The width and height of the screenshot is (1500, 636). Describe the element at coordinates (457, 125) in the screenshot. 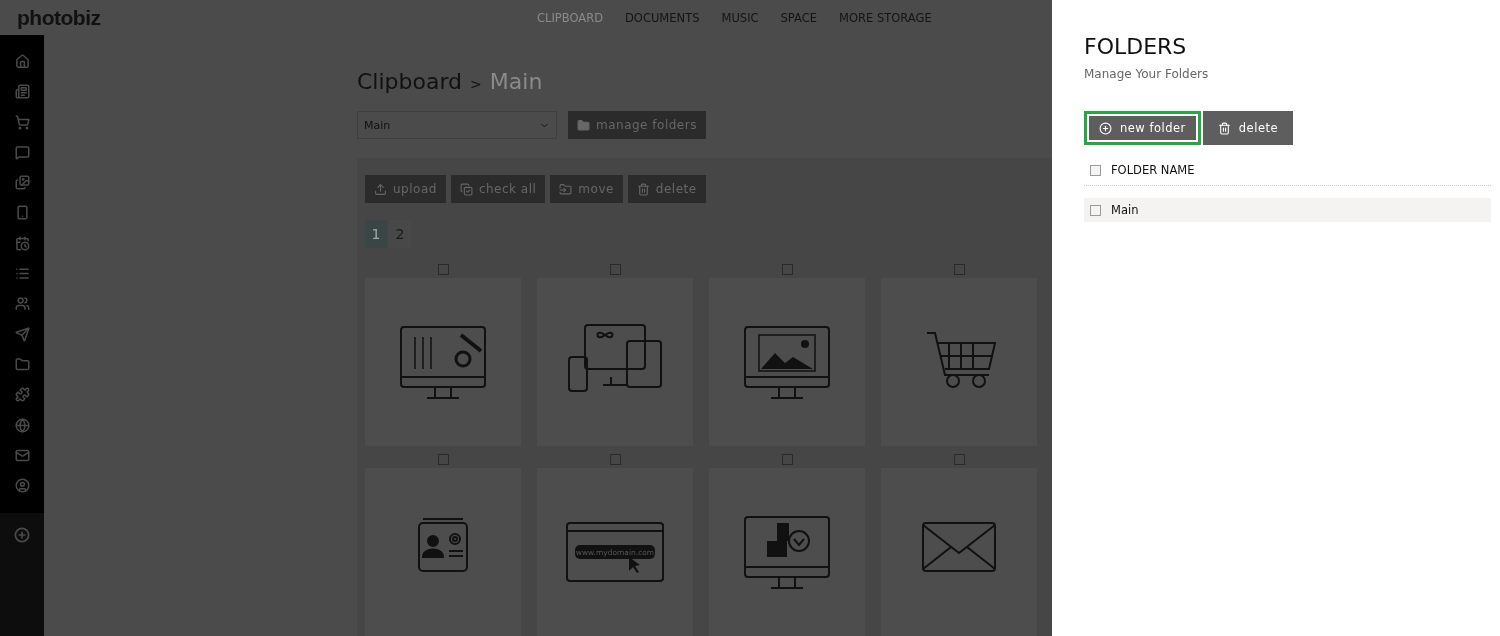

I see `folder-select: Main` at that location.